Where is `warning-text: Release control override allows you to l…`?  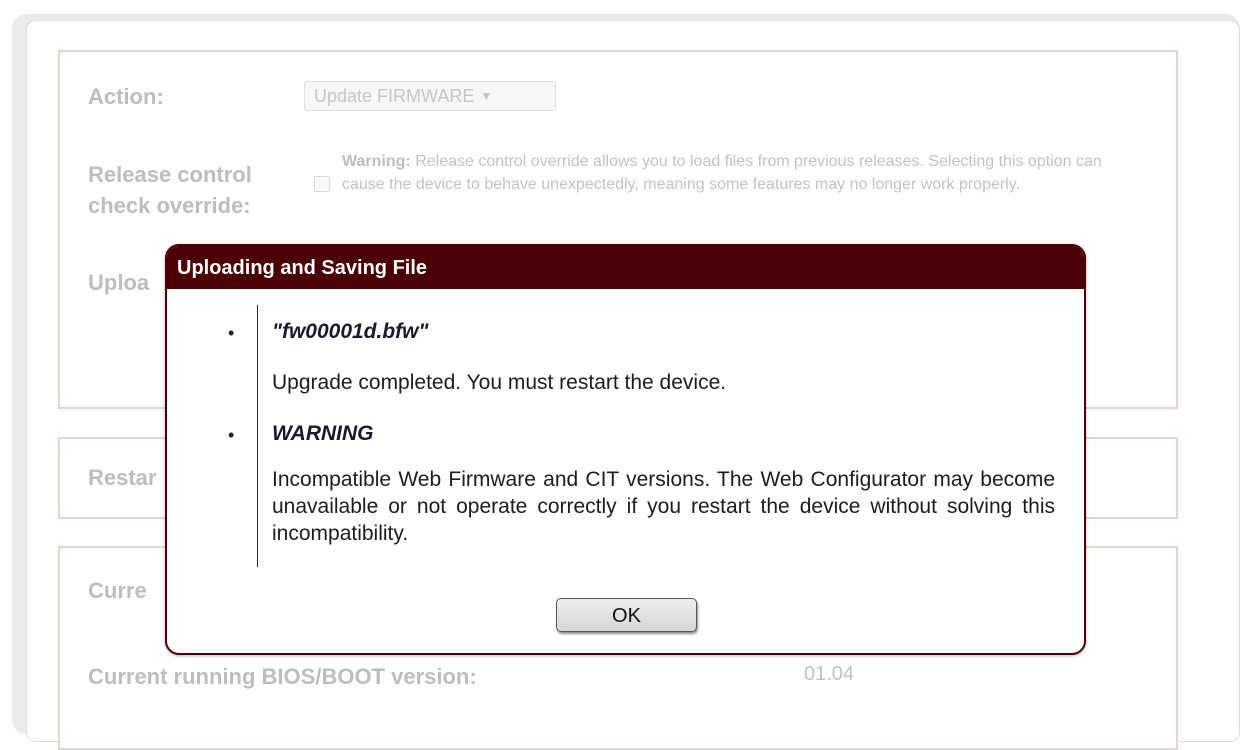 warning-text: Release control override allows you to l… is located at coordinates (722, 173).